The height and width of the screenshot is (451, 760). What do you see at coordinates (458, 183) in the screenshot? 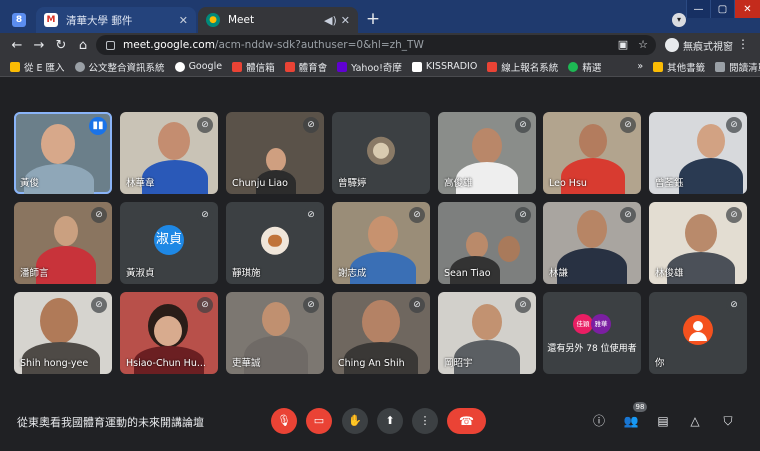
I see `participant-name: 高俊雄` at bounding box center [458, 183].